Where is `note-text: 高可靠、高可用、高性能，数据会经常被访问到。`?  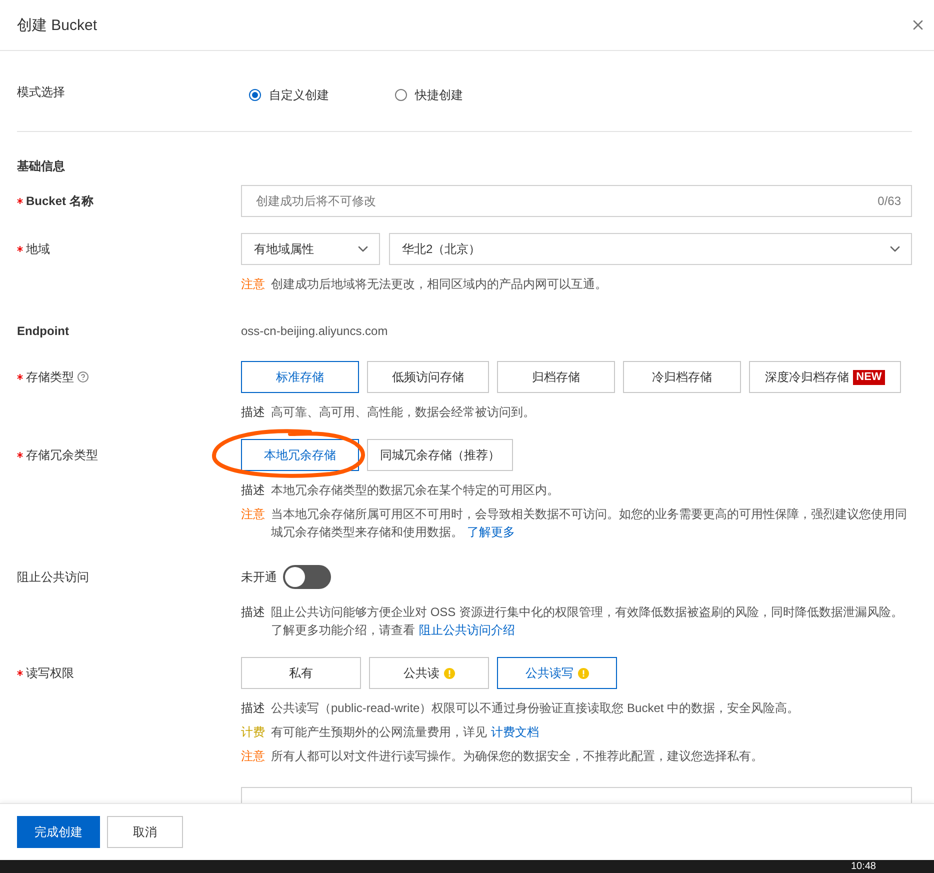
note-text: 高可靠、高可用、高性能，数据会经常被访问到。 is located at coordinates (403, 412).